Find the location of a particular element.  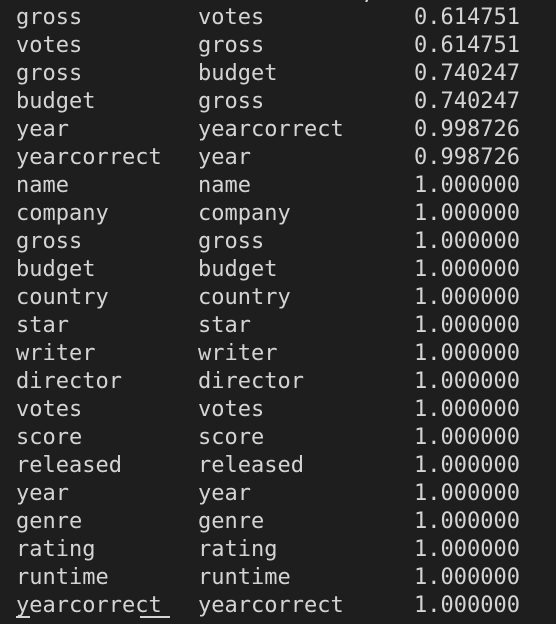

table-row: gross budget 0.740247 is located at coordinates (278, 74).